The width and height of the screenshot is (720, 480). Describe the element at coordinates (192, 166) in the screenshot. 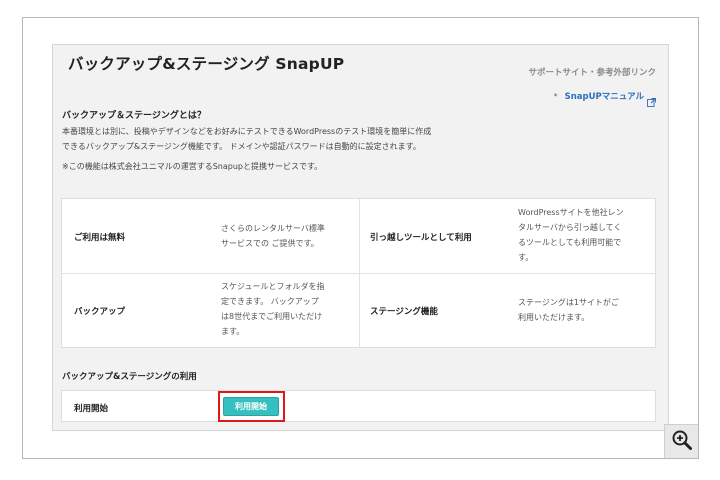

I see `partner-note: ※この機能は株式会社ユニマルの運営するSnapupと提携サービスです。` at that location.